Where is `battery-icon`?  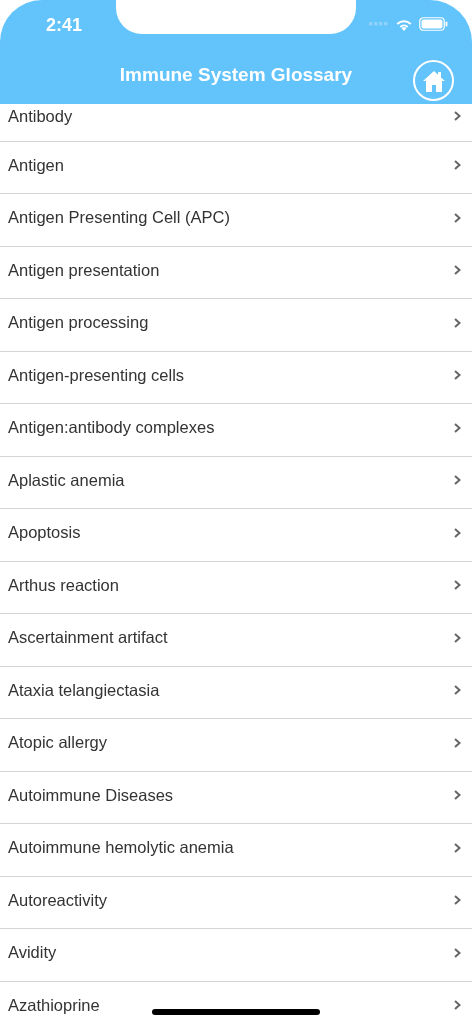 battery-icon is located at coordinates (433, 24).